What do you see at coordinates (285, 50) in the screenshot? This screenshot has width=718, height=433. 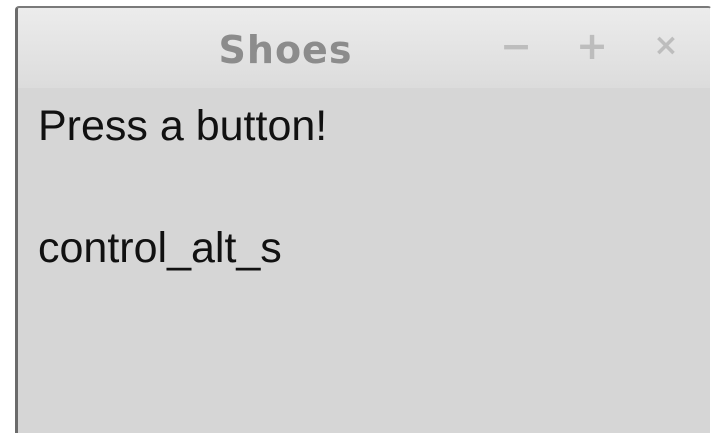 I see `window-title: Shoes` at bounding box center [285, 50].